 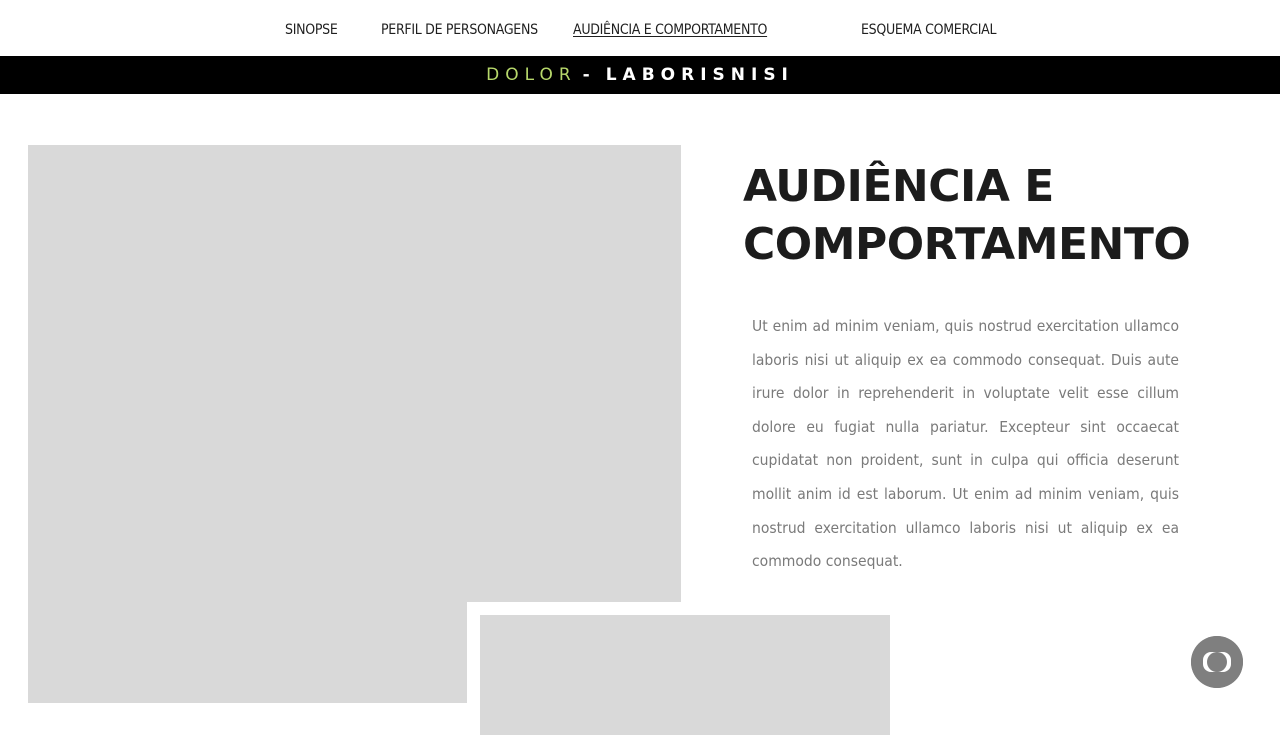 I want to click on image-placeholder-small, so click(x=685, y=675).